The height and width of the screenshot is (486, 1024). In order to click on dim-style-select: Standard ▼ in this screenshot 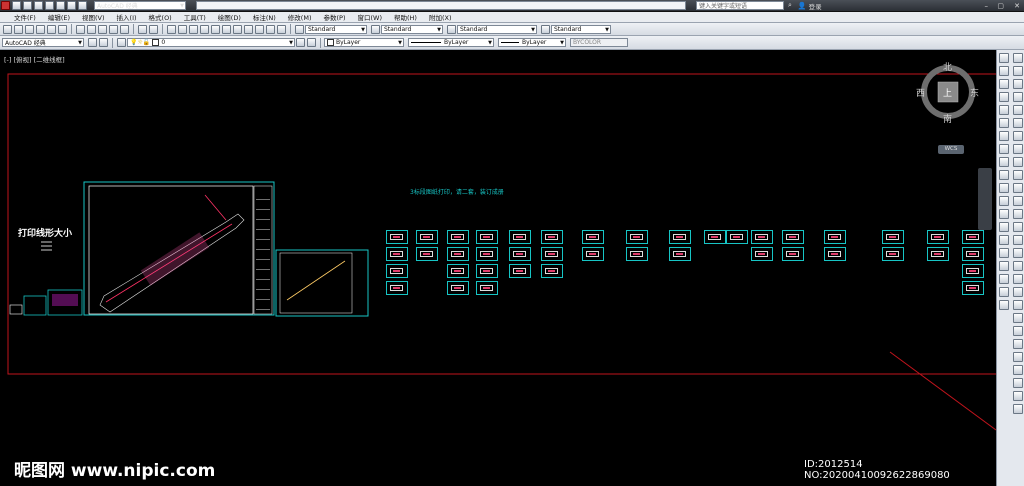, I will do `click(412, 29)`.